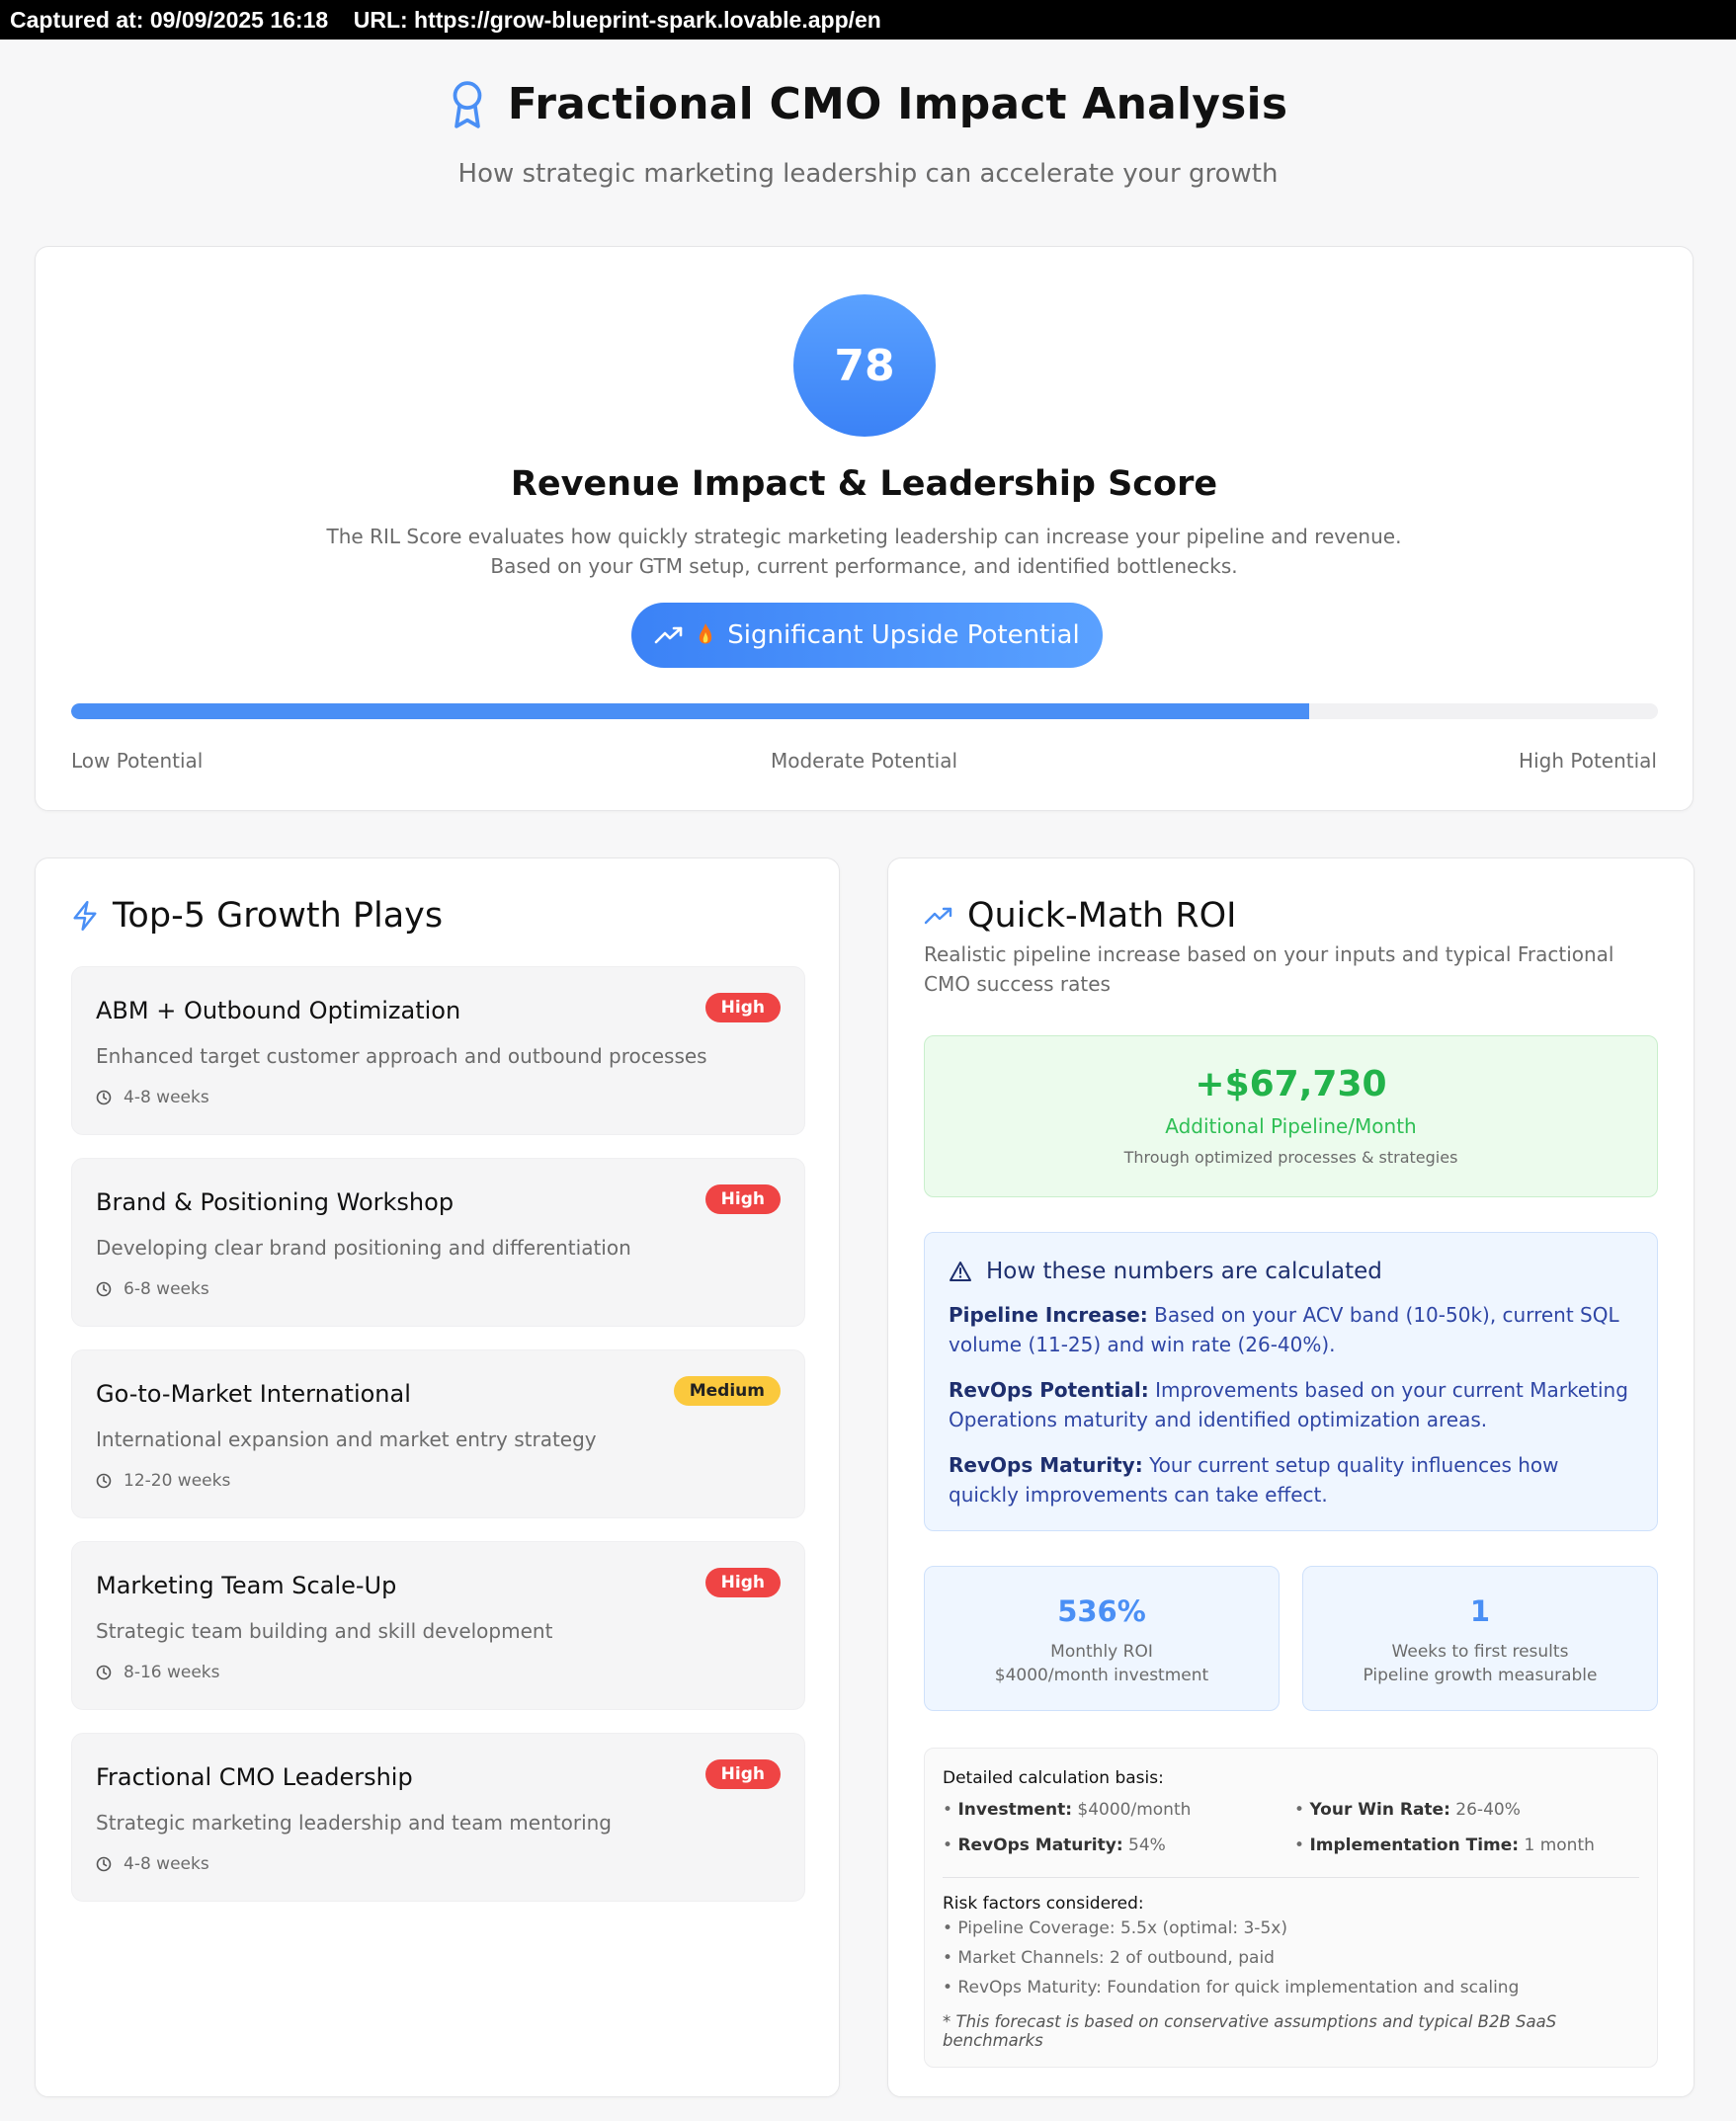 The height and width of the screenshot is (2121, 1736). What do you see at coordinates (961, 1272) in the screenshot?
I see `alert-triangle-icon` at bounding box center [961, 1272].